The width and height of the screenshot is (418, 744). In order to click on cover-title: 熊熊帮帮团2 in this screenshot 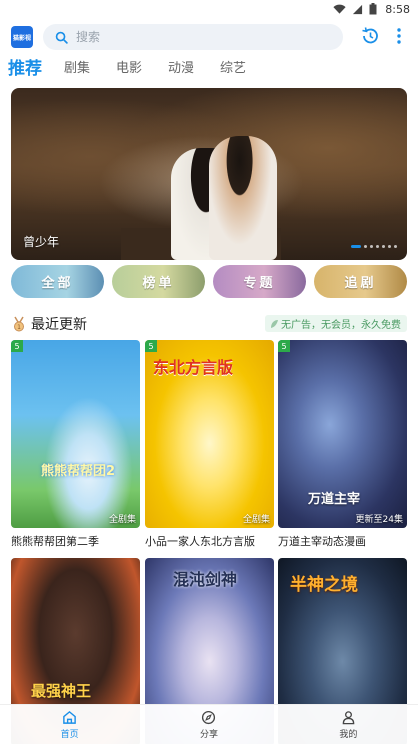, I will do `click(78, 471)`.